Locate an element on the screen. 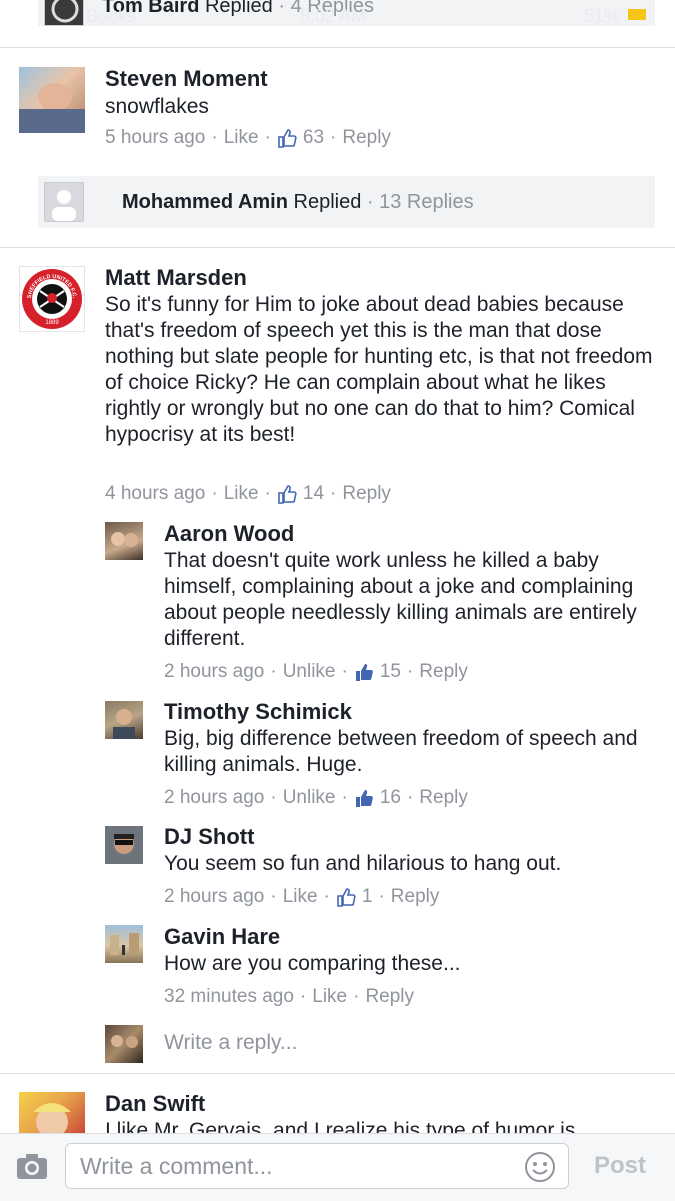 Image resolution: width=675 pixels, height=1201 pixels. emoji-icon is located at coordinates (540, 1169).